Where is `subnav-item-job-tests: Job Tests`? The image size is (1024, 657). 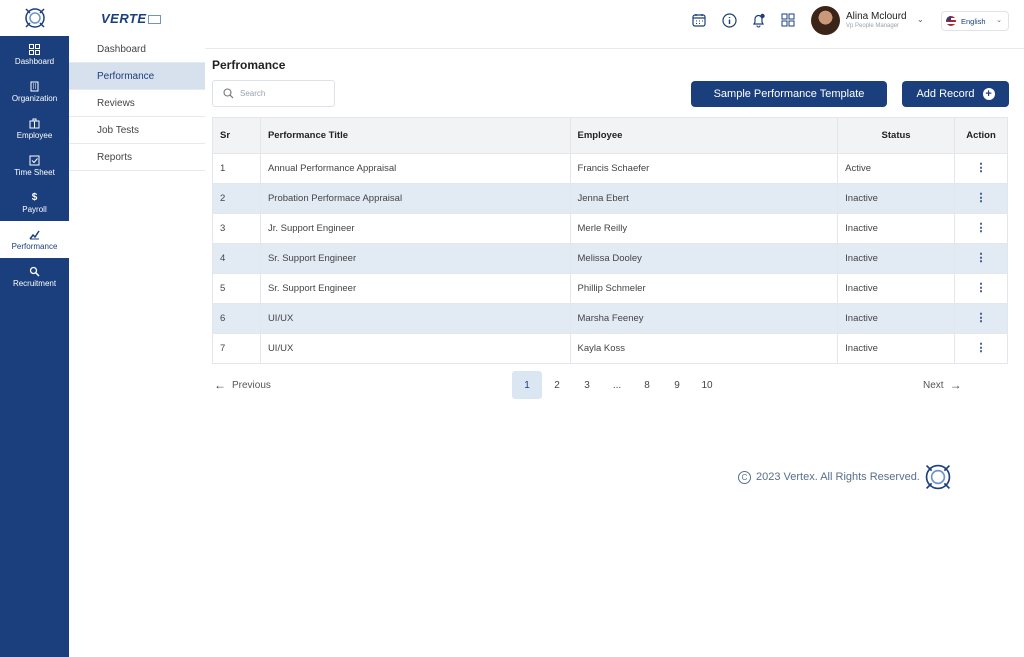
subnav-item-job-tests: Job Tests is located at coordinates (137, 130).